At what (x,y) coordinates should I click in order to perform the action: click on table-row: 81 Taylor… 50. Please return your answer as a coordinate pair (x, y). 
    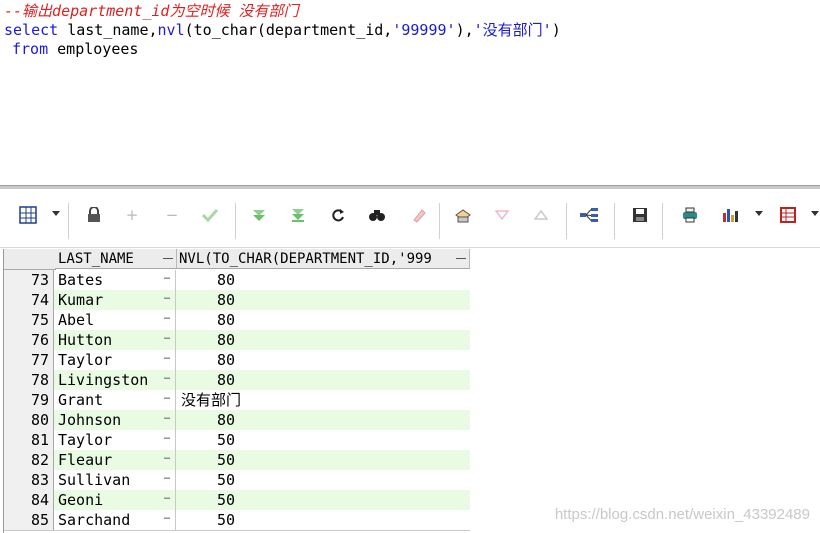
    Looking at the image, I should click on (237, 440).